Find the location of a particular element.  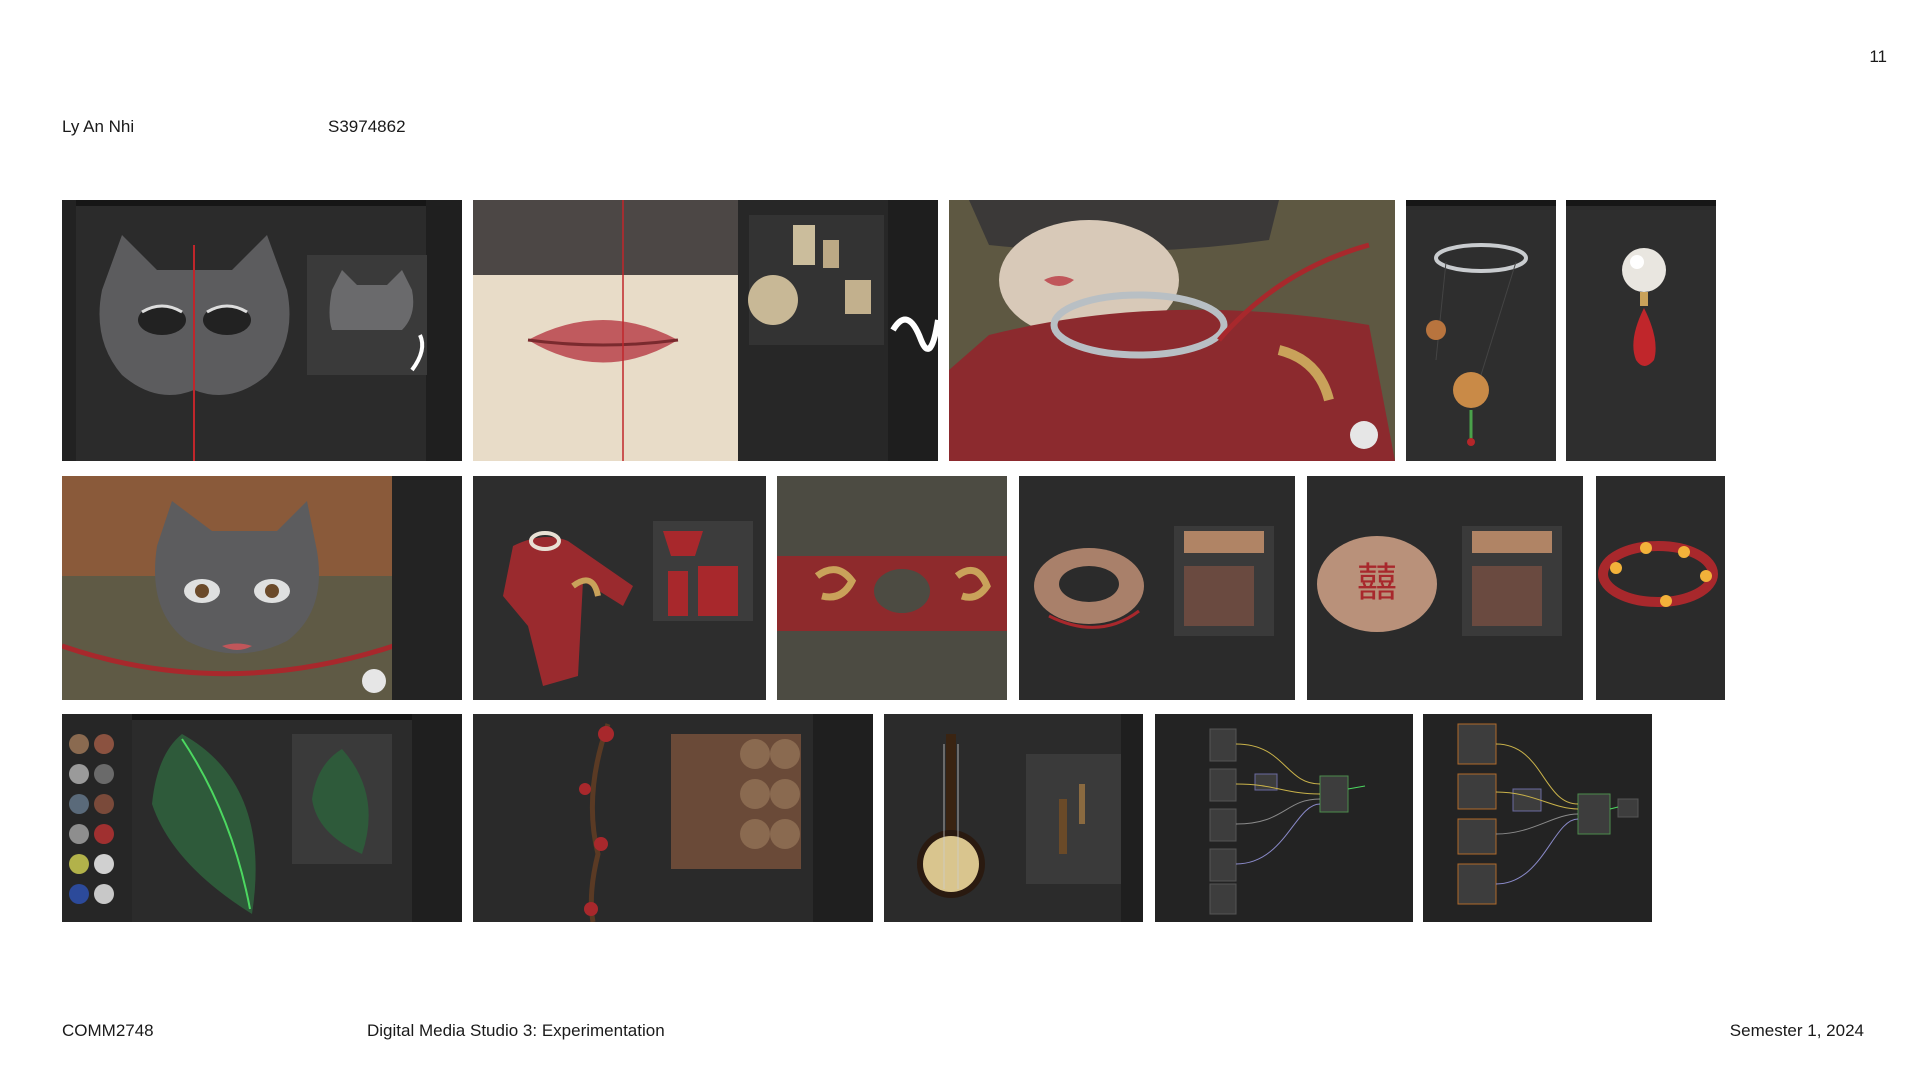

author-name: Ly An Nhi is located at coordinates (98, 126).